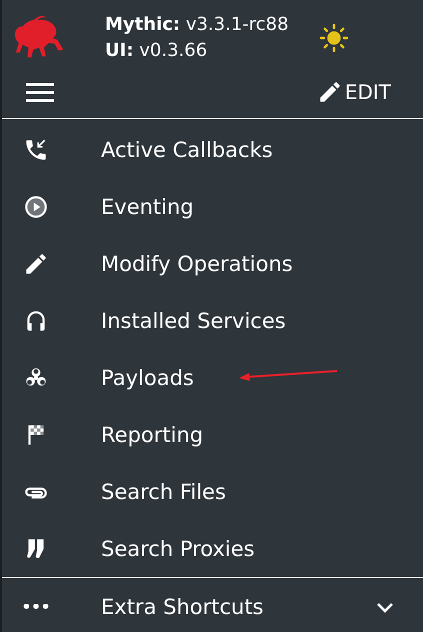 This screenshot has width=423, height=632. Describe the element at coordinates (333, 38) in the screenshot. I see `sun-icon` at that location.